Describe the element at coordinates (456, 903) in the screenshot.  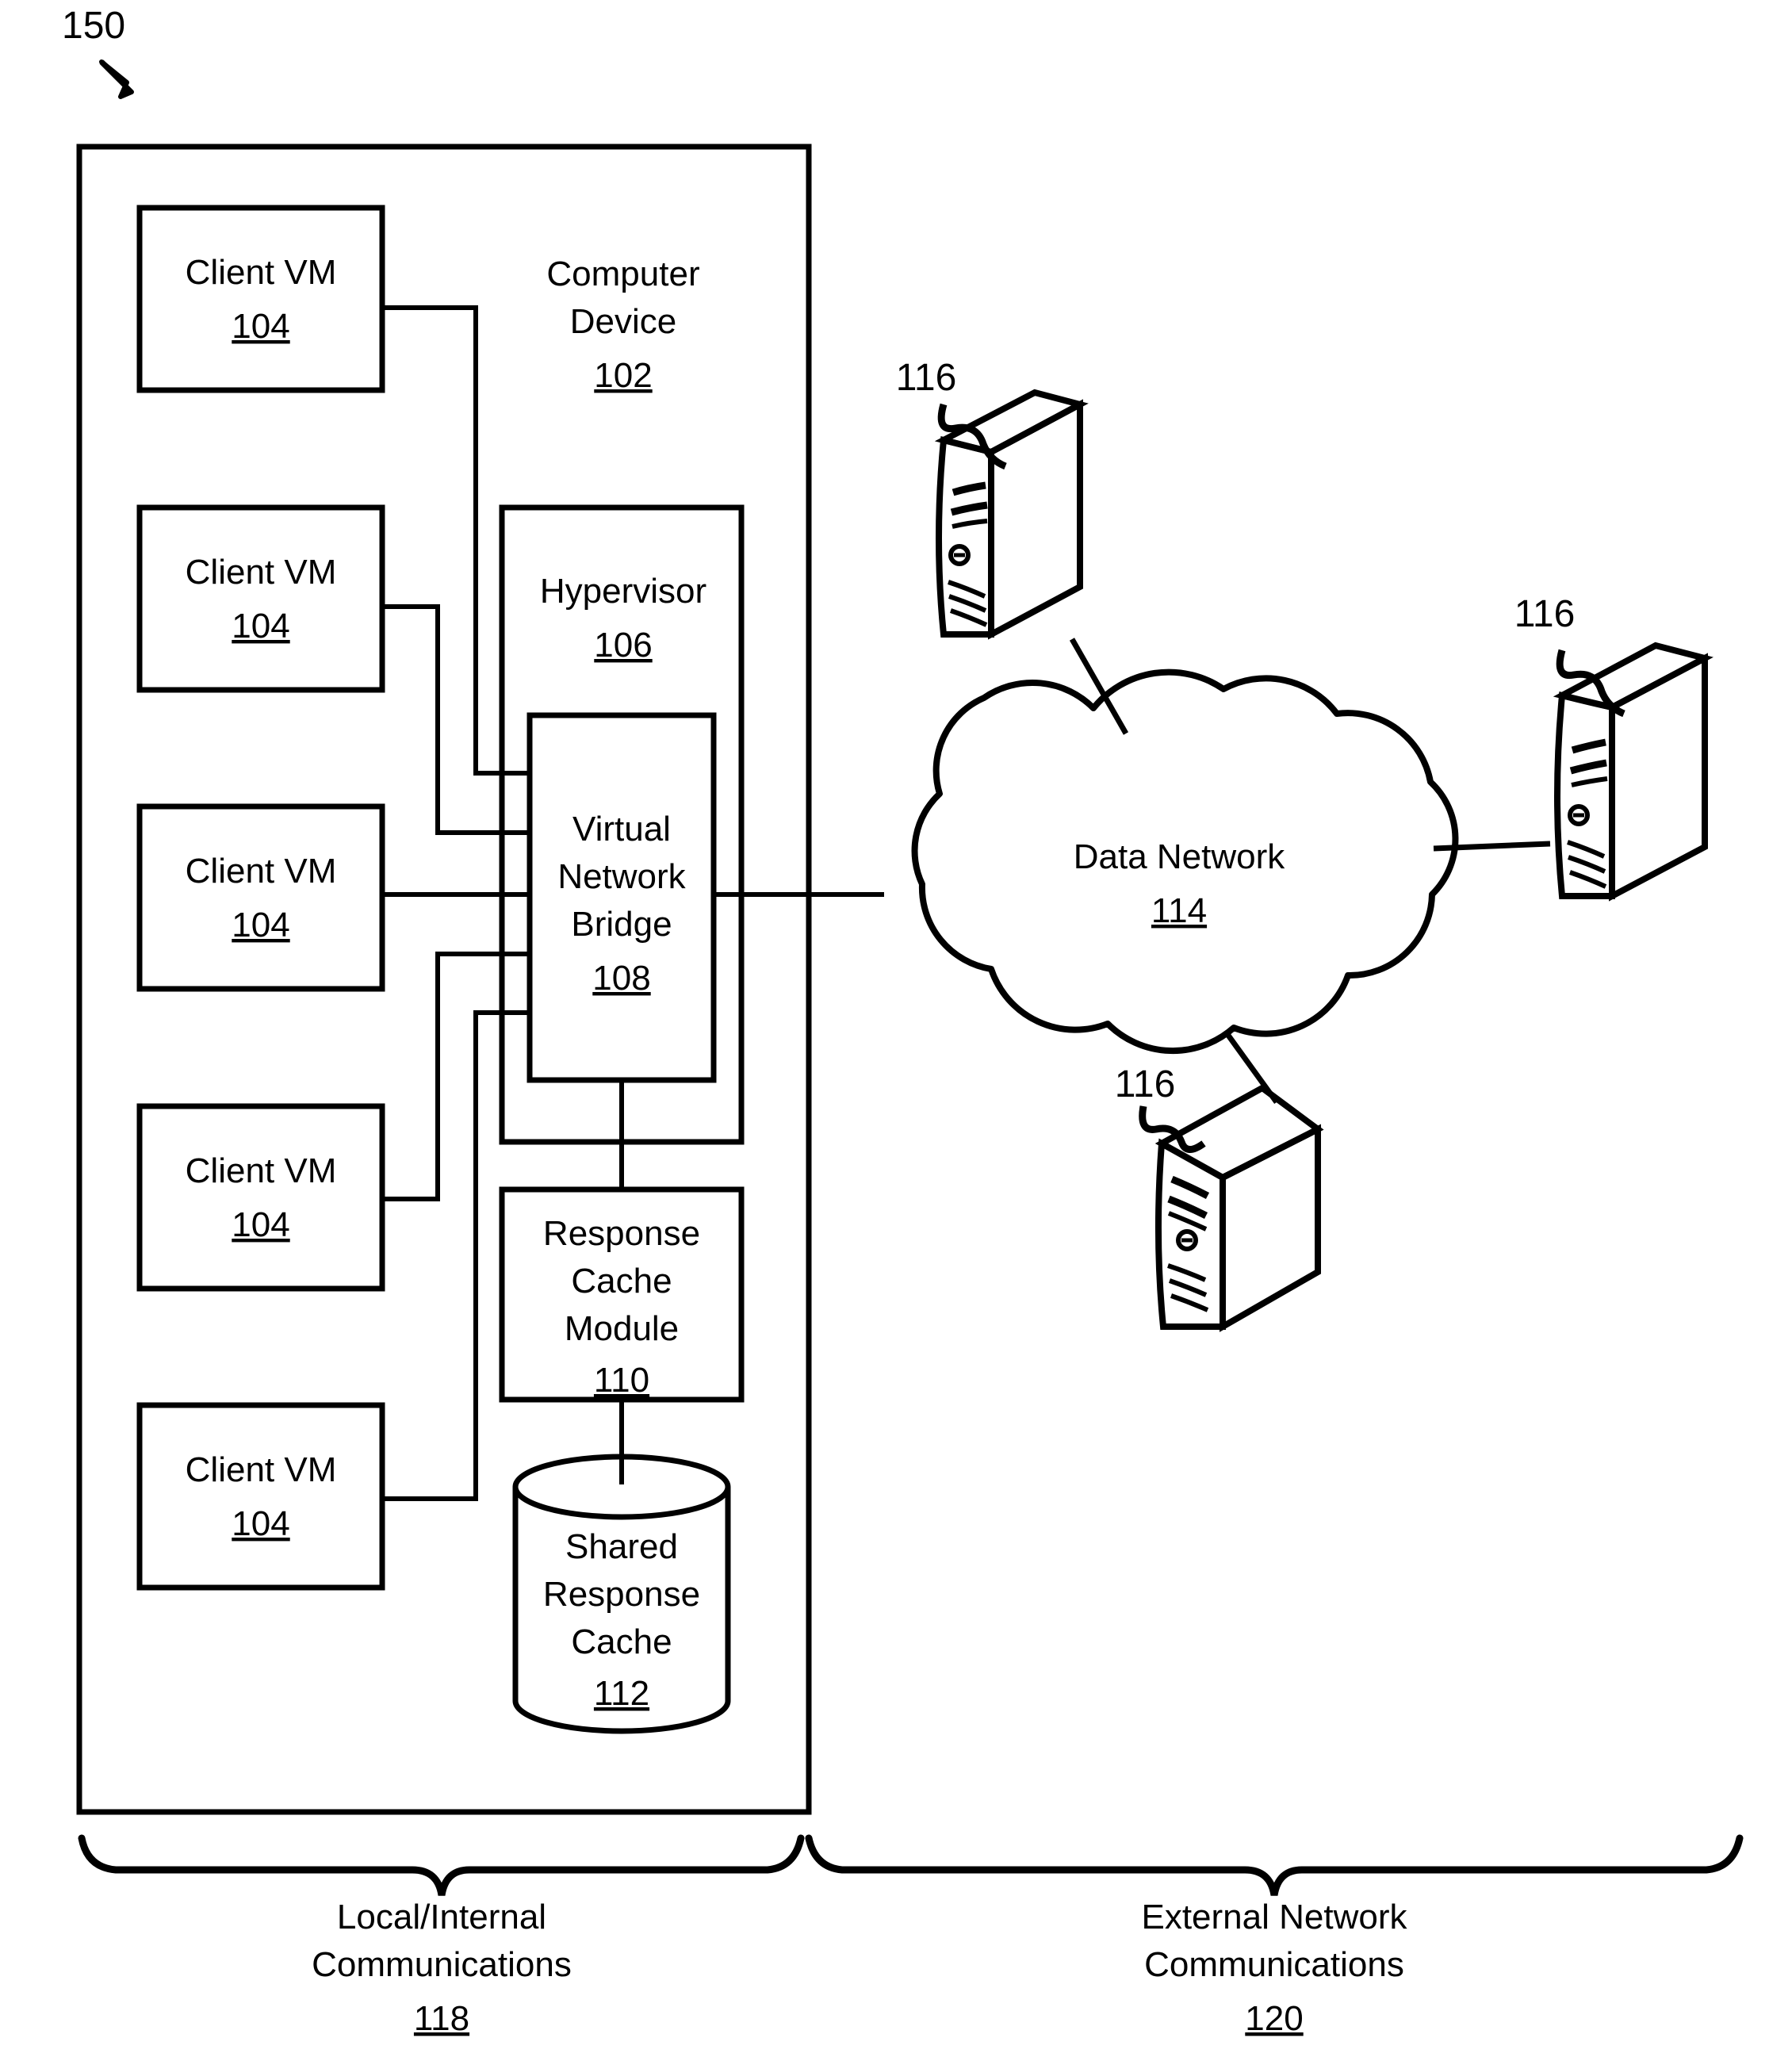
I see `vm-bridge-connectors` at that location.